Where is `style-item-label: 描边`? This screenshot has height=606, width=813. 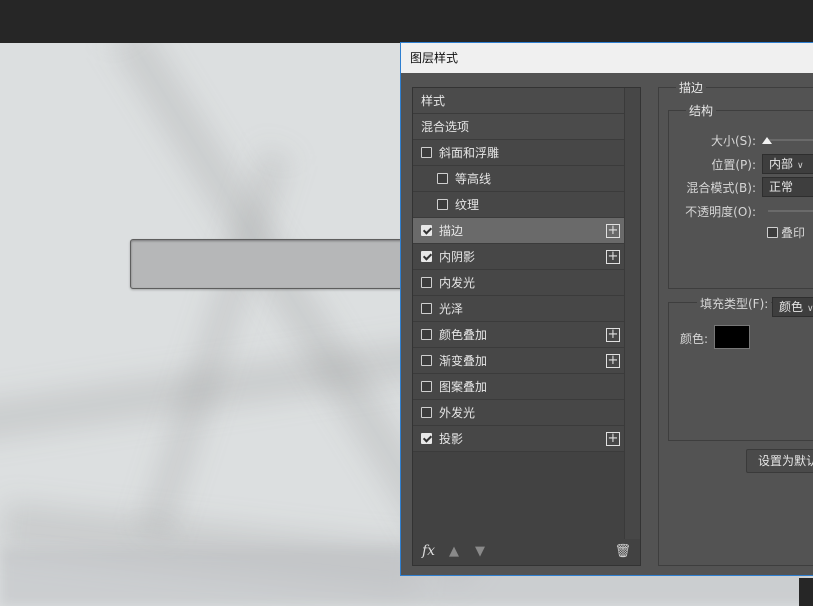 style-item-label: 描边 is located at coordinates (451, 231).